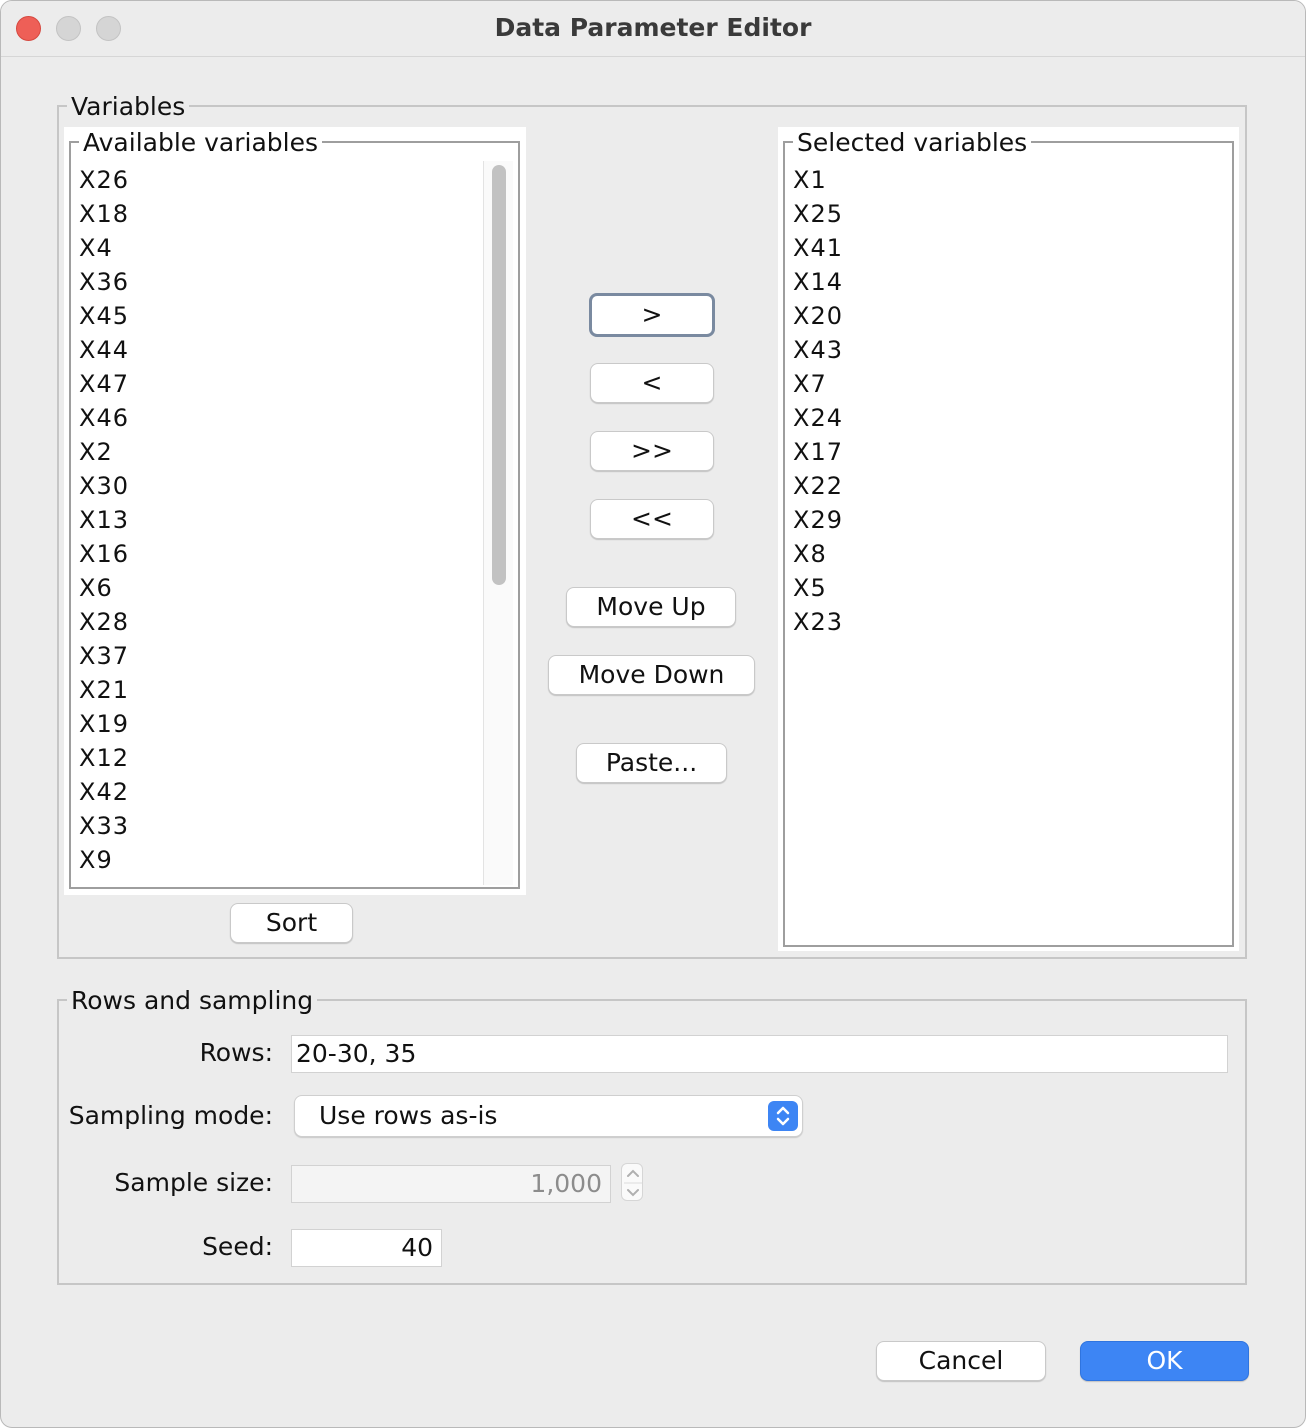 The width and height of the screenshot is (1306, 1428). I want to click on sample-size-input: 1,000, so click(451, 1184).